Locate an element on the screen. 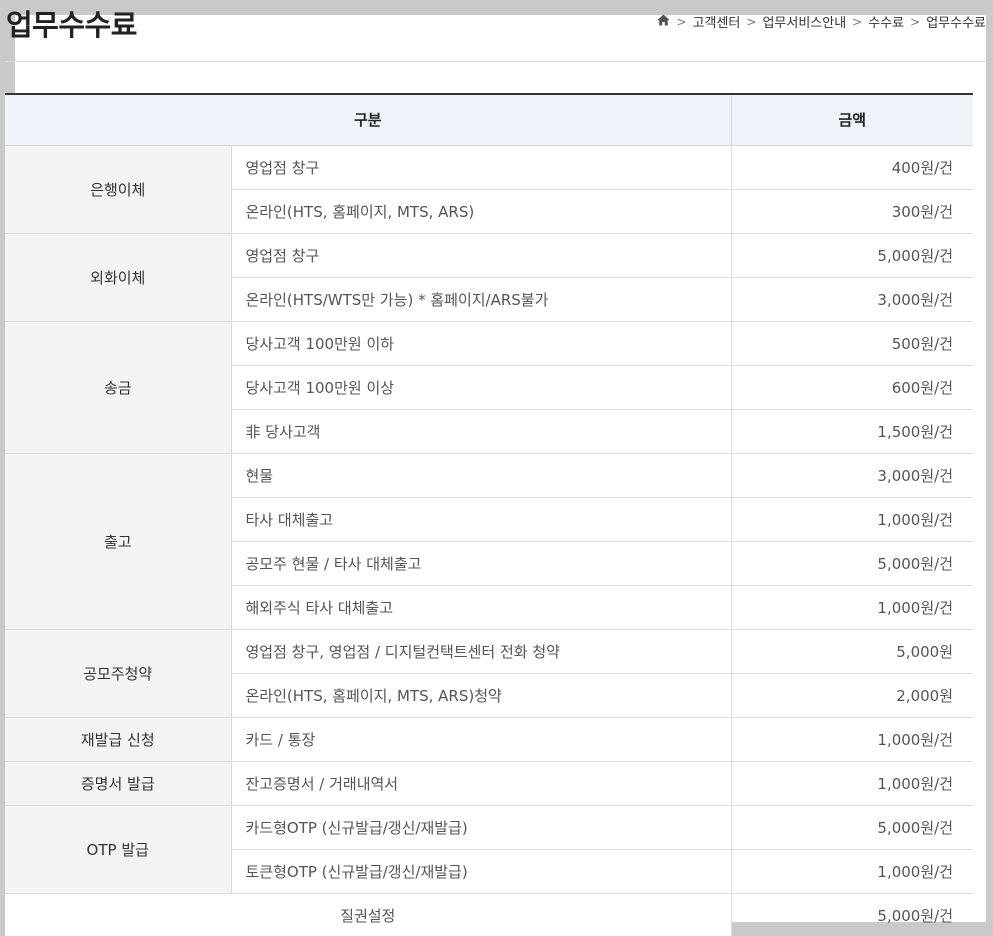 Image resolution: width=993 pixels, height=936 pixels. column-header-amount: 금액 is located at coordinates (852, 119).